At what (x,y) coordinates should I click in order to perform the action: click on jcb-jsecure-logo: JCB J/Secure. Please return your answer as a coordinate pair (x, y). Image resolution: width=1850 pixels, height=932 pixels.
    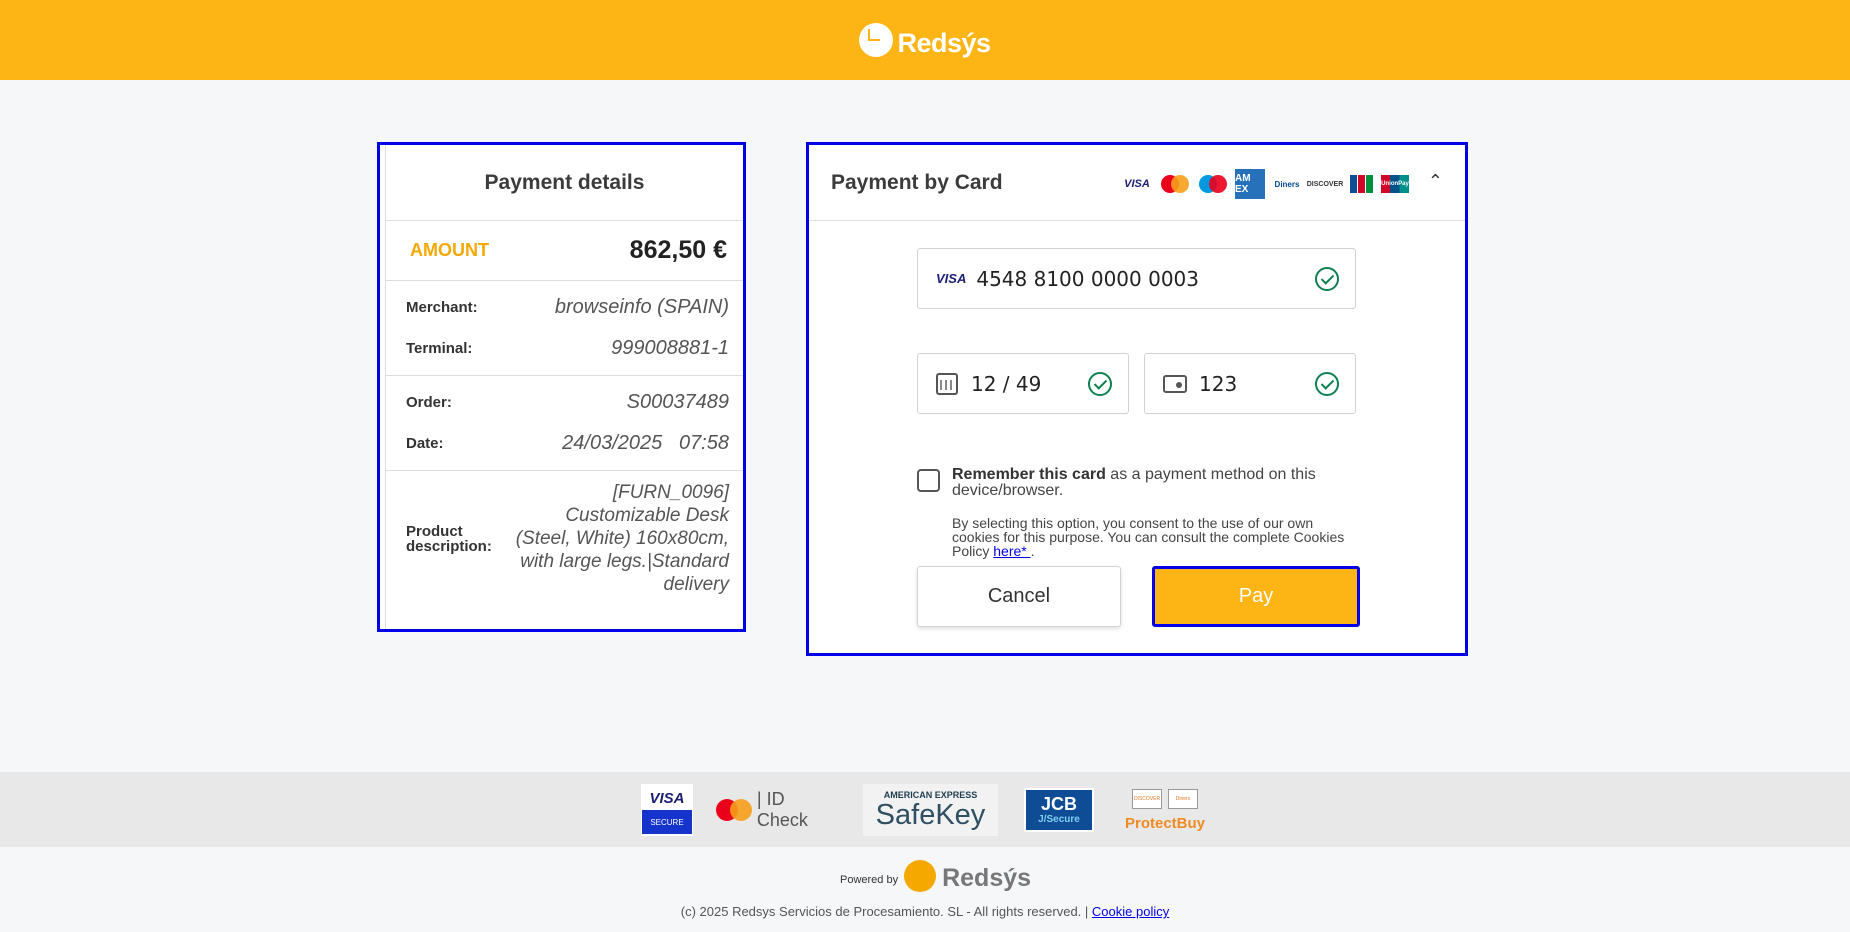
    Looking at the image, I should click on (1059, 810).